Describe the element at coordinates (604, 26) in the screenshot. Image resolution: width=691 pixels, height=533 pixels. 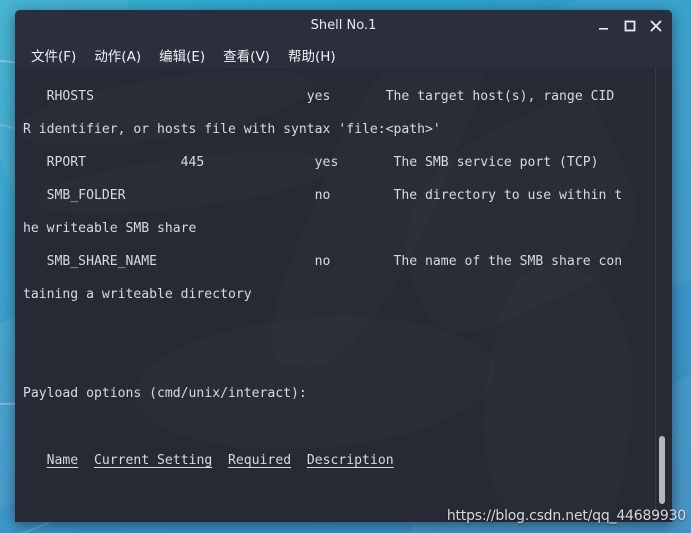
I see `minimize-icon` at that location.